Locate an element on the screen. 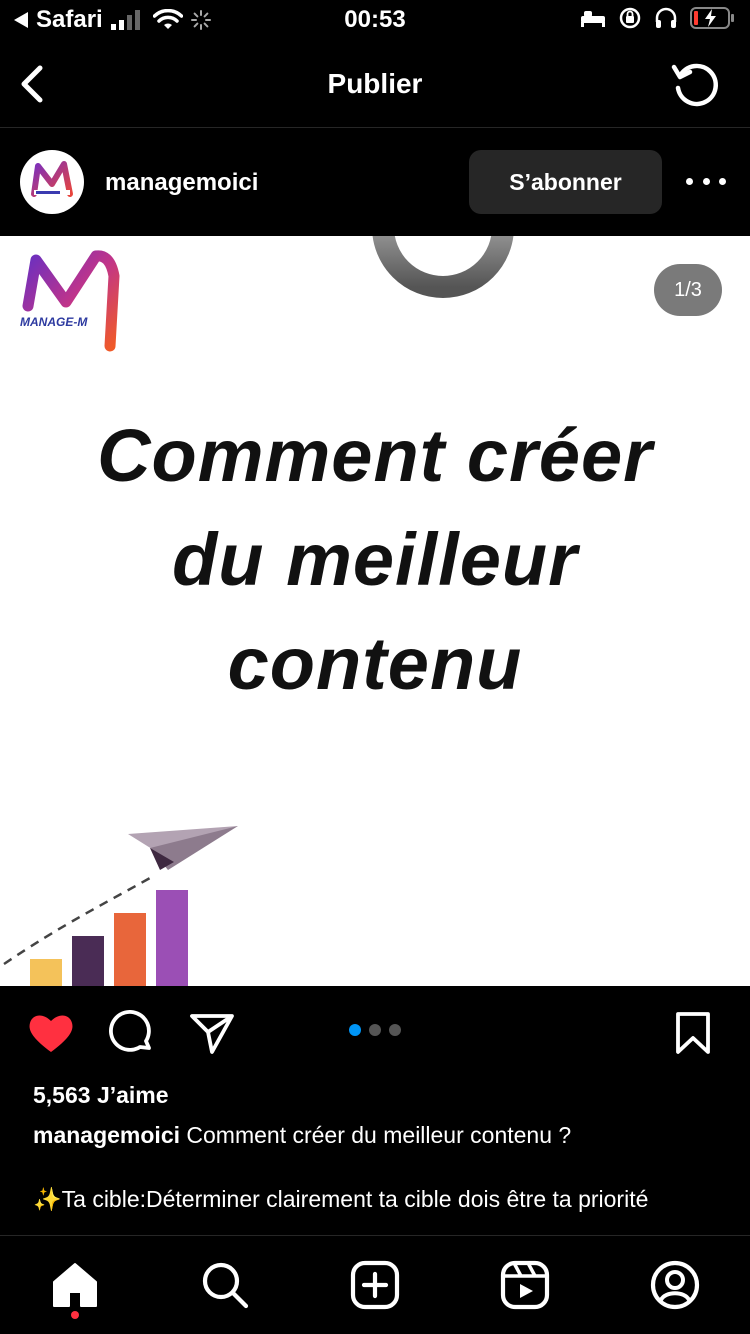  heart-icon is located at coordinates (51, 1033).